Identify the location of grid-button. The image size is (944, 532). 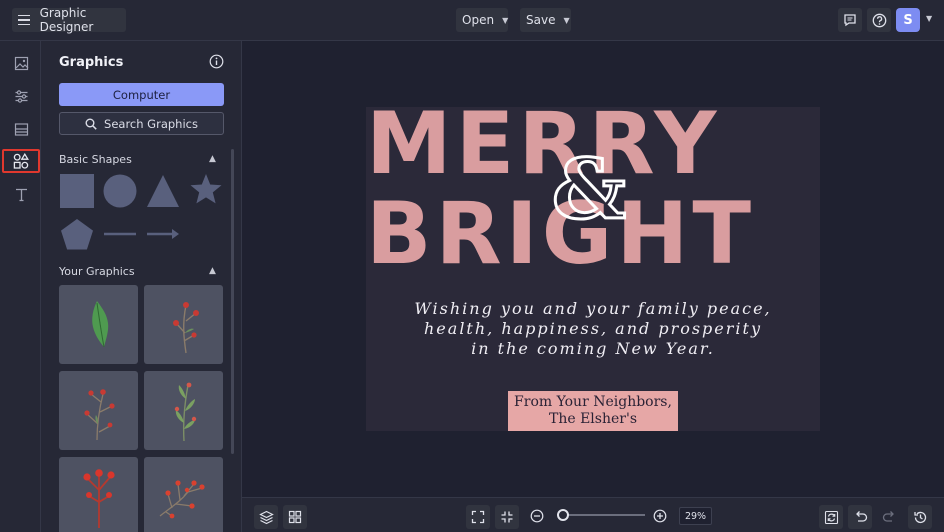
(295, 517).